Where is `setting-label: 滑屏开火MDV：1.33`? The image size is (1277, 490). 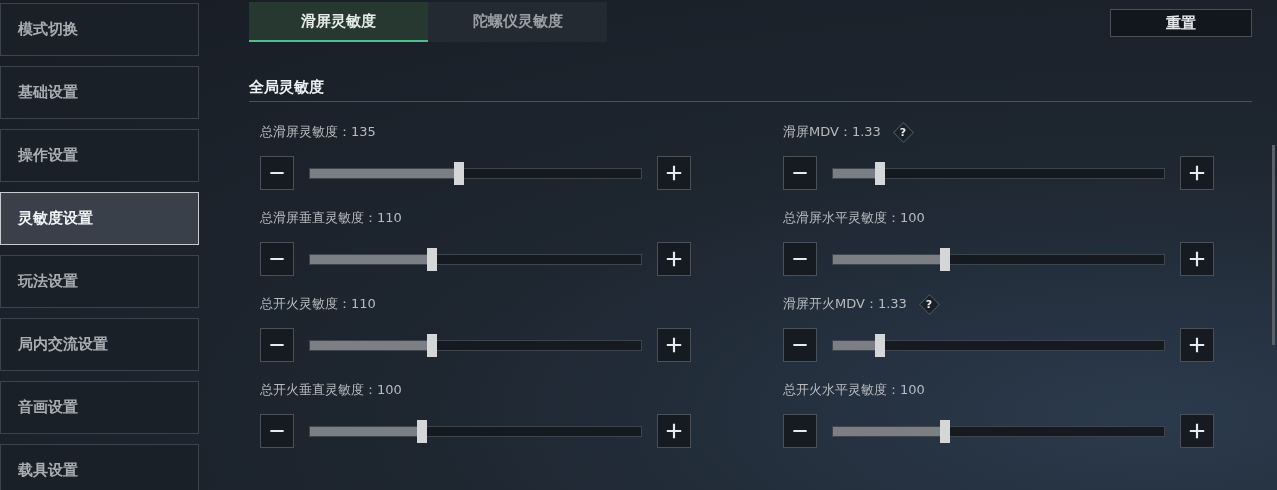
setting-label: 滑屏开火MDV：1.33 is located at coordinates (845, 304).